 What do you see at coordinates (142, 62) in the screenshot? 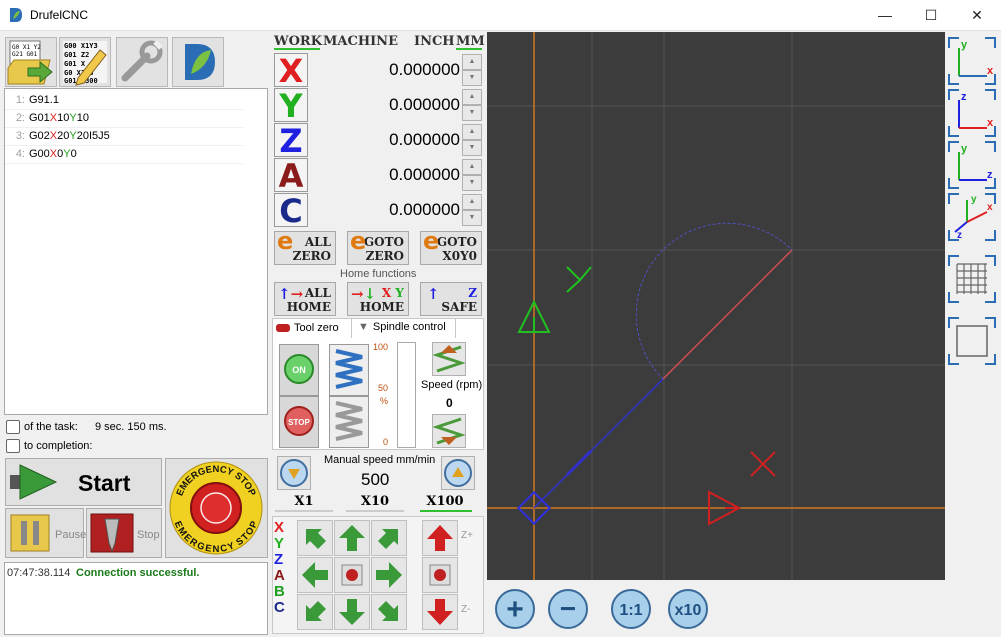
I see `settings-button` at bounding box center [142, 62].